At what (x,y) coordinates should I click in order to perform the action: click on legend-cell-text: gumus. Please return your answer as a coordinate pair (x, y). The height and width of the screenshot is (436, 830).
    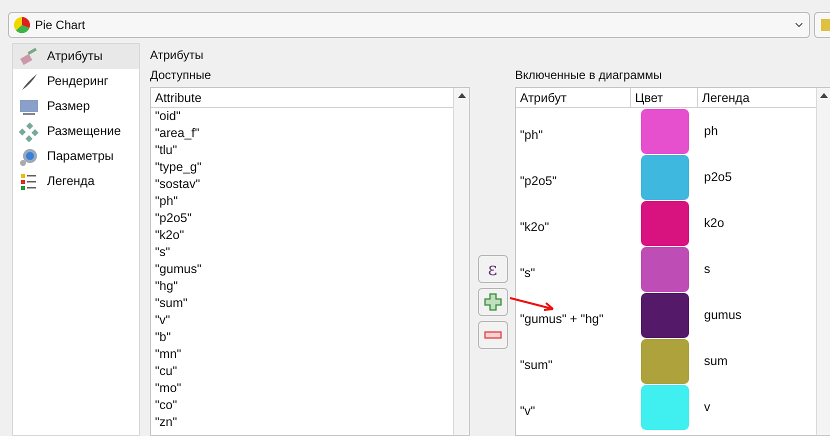
    Looking at the image, I should click on (723, 315).